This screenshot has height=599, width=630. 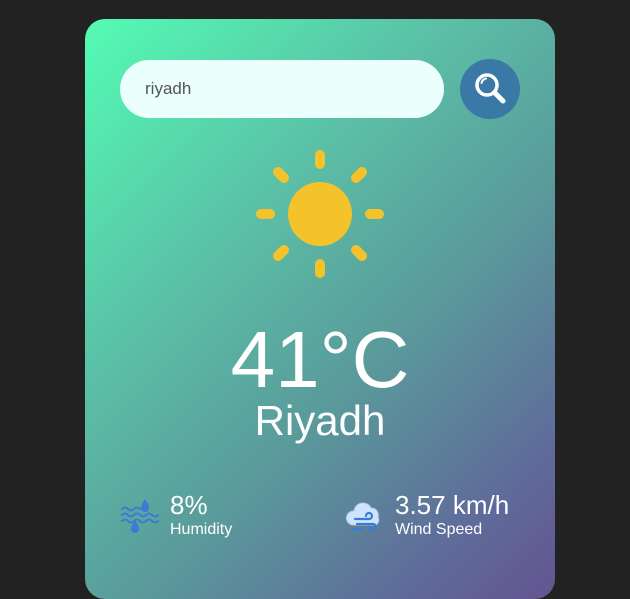 I want to click on sun-icon, so click(x=320, y=214).